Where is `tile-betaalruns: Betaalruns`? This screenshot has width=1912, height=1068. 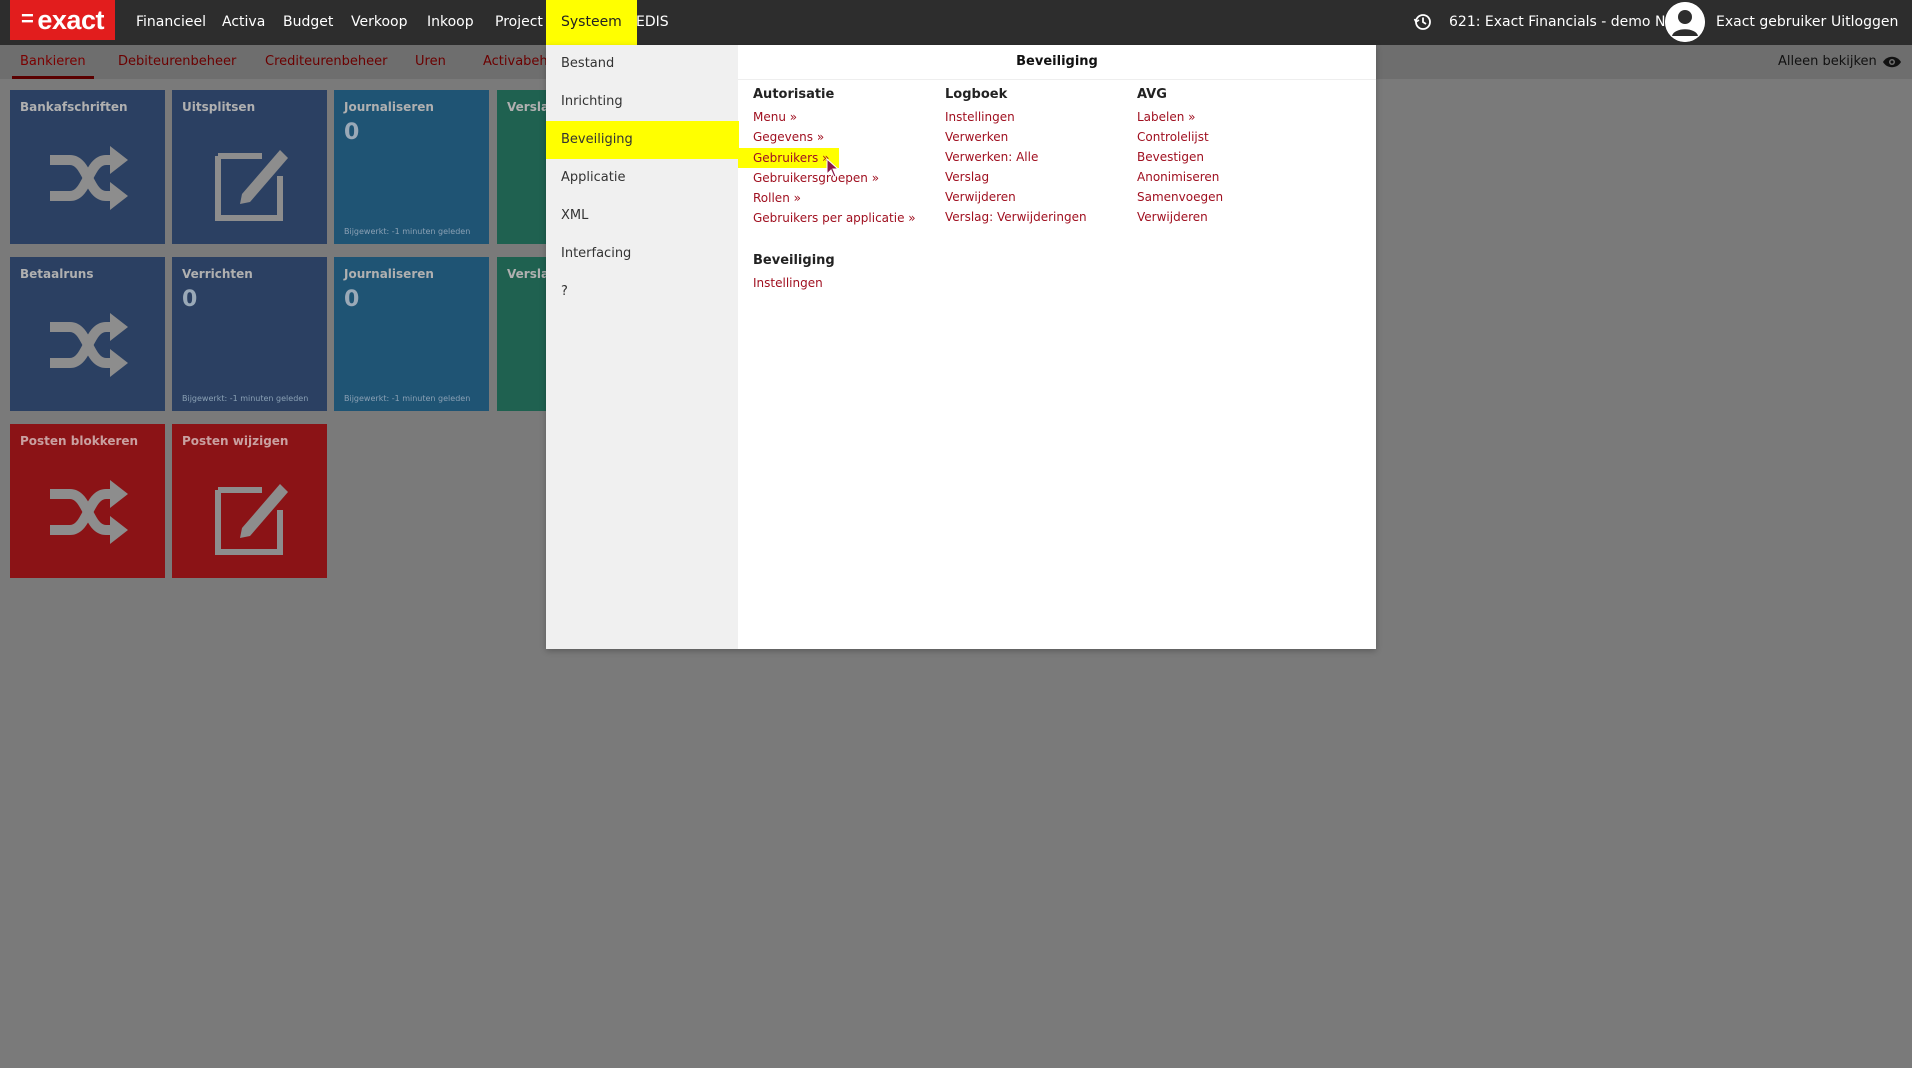 tile-betaalruns: Betaalruns is located at coordinates (87, 334).